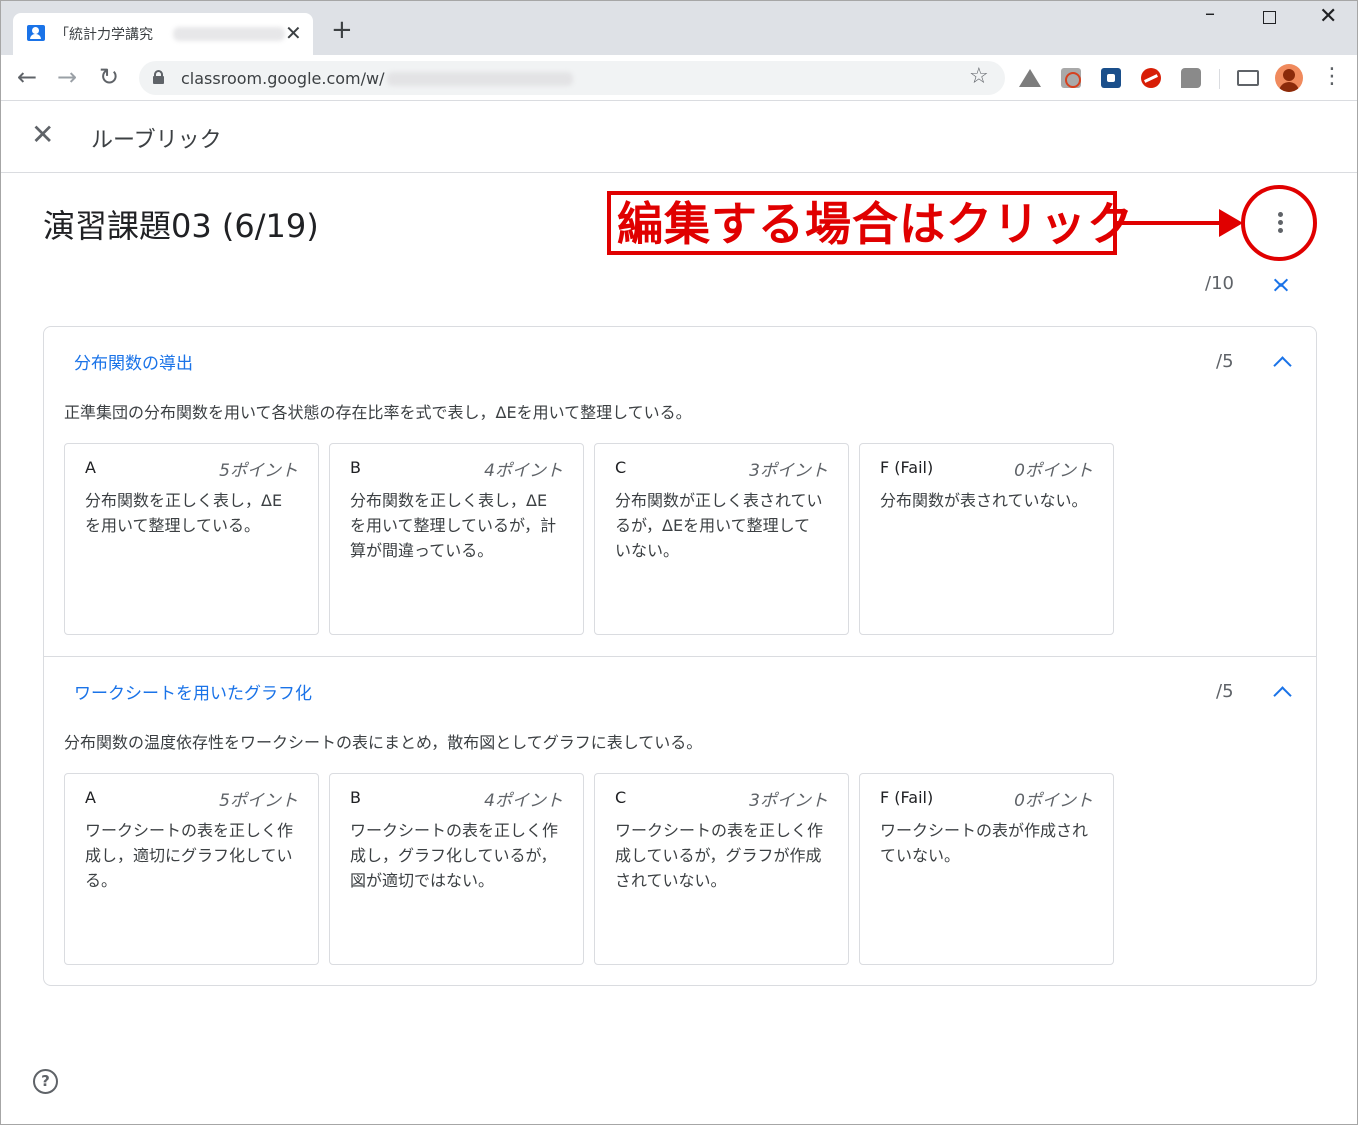 This screenshot has height=1125, width=1358. I want to click on address-bar: classroom.google.com/w/ ☆, so click(572, 78).